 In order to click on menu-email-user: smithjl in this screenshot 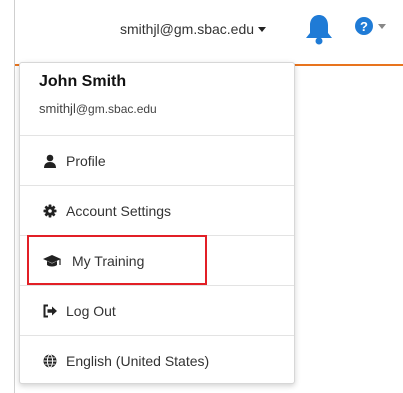, I will do `click(57, 108)`.